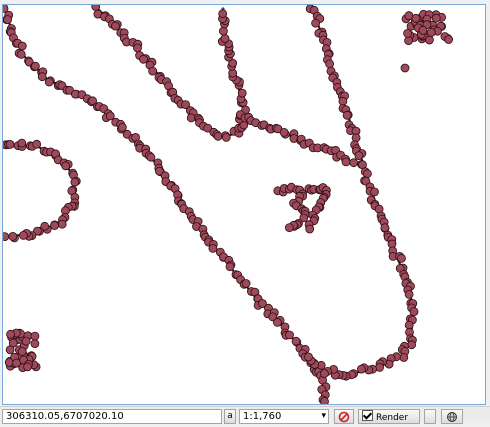 The image size is (490, 427). Describe the element at coordinates (344, 416) in the screenshot. I see `no-entry-icon` at that location.